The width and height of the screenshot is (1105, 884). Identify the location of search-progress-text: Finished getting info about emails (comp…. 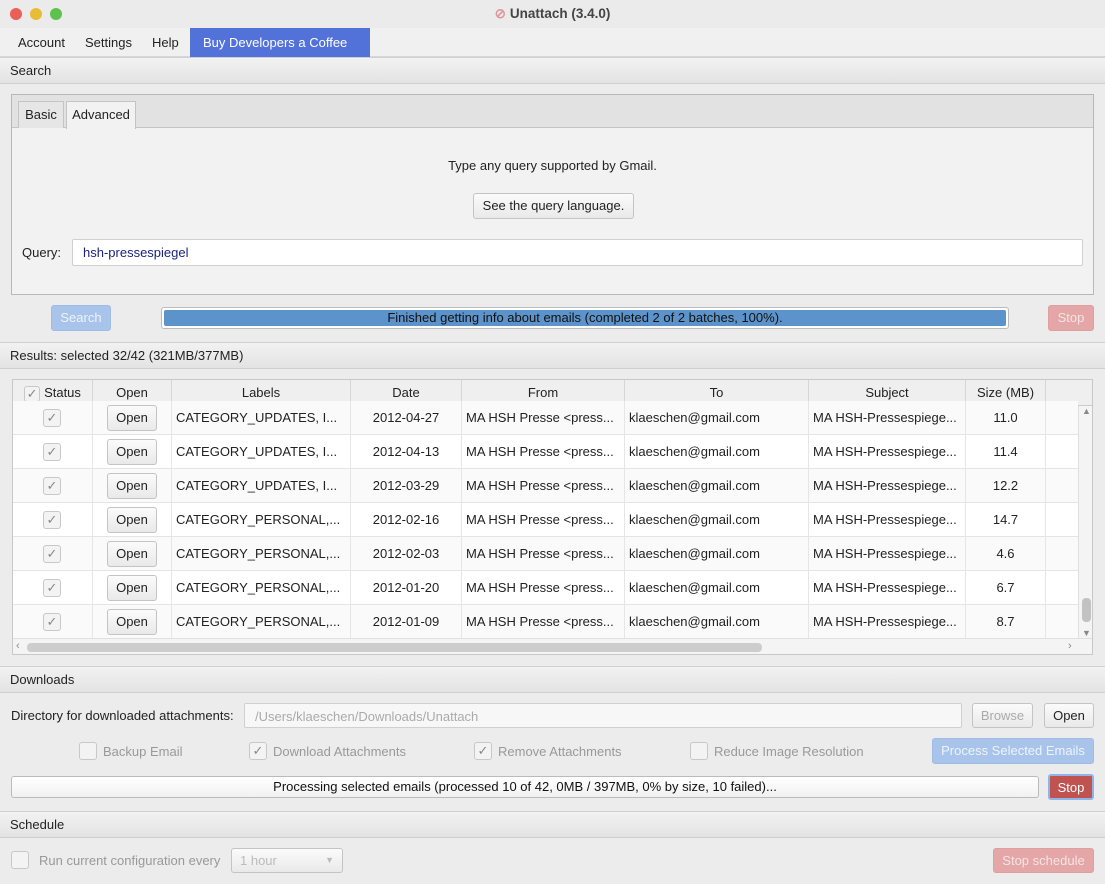
(585, 318).